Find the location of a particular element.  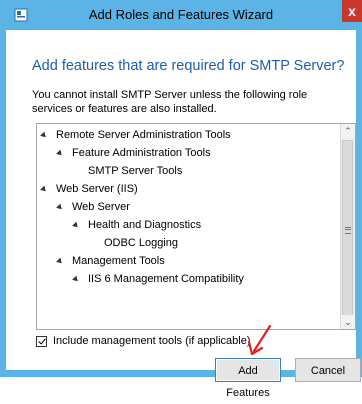

tree-item: ODBC Logging is located at coordinates (141, 243).